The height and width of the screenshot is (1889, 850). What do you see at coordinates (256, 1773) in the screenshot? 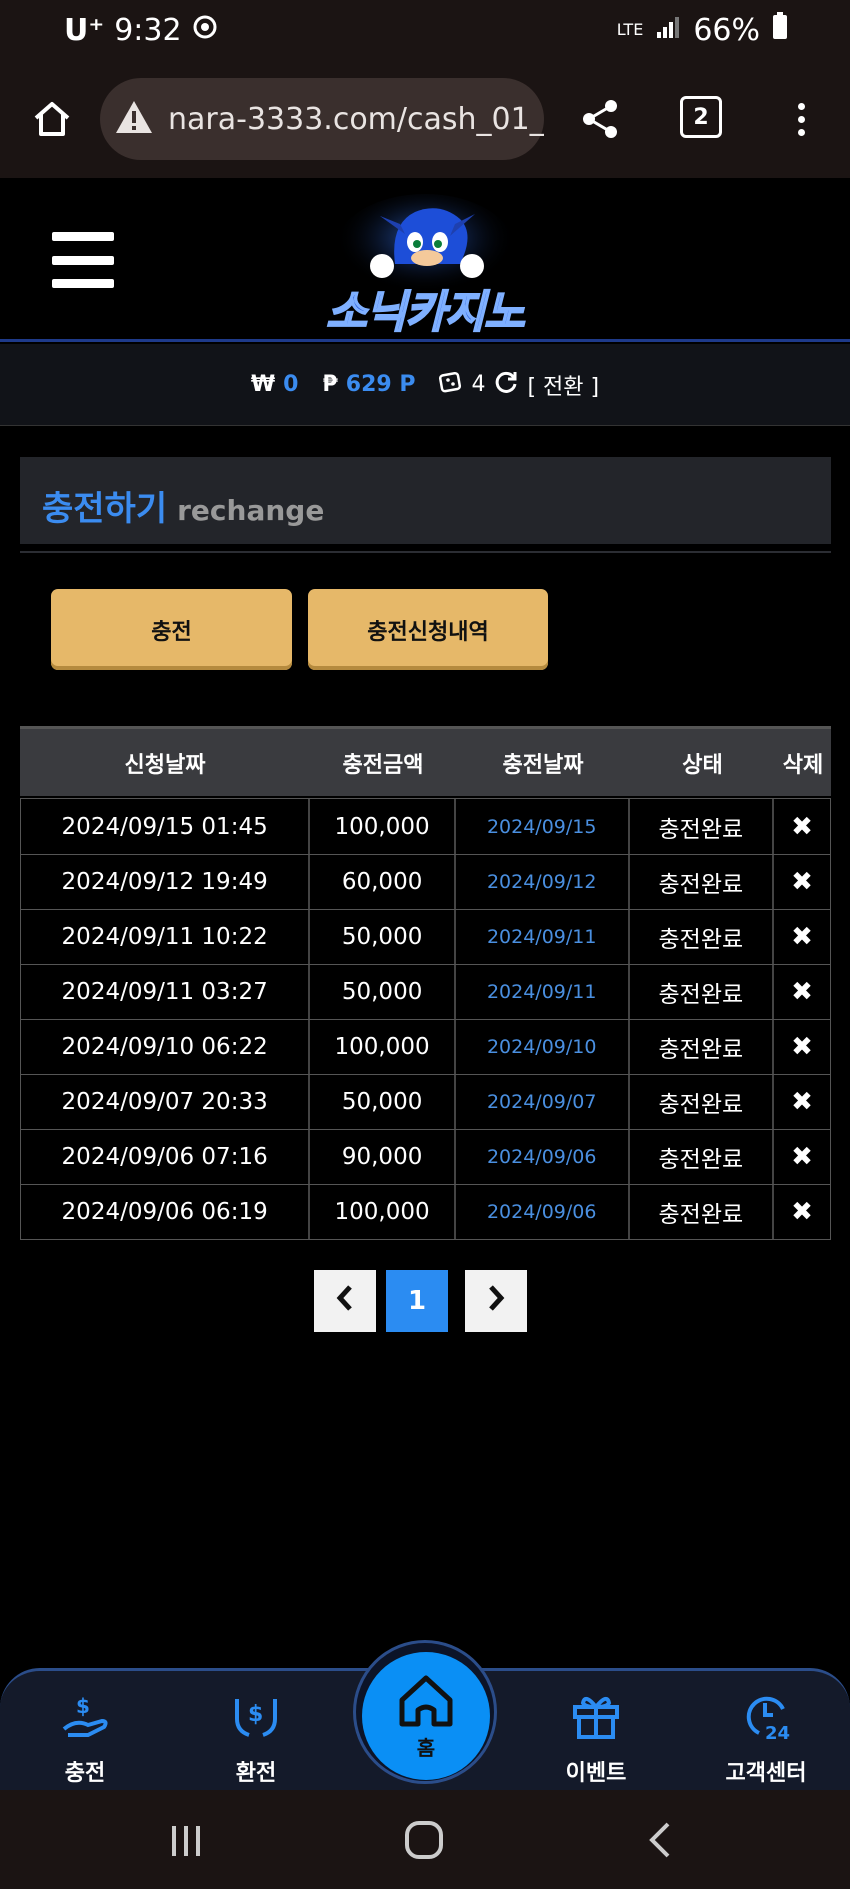
I see `nav-exchange-label: 환전` at bounding box center [256, 1773].